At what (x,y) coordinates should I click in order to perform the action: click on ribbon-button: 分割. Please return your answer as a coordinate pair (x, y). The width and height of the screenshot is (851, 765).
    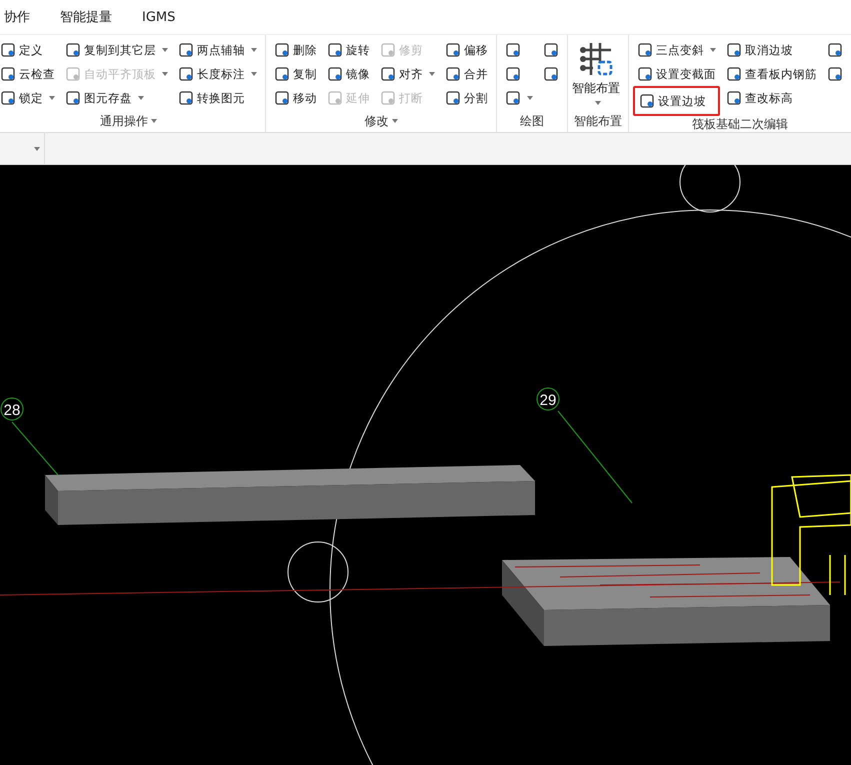
    Looking at the image, I should click on (466, 98).